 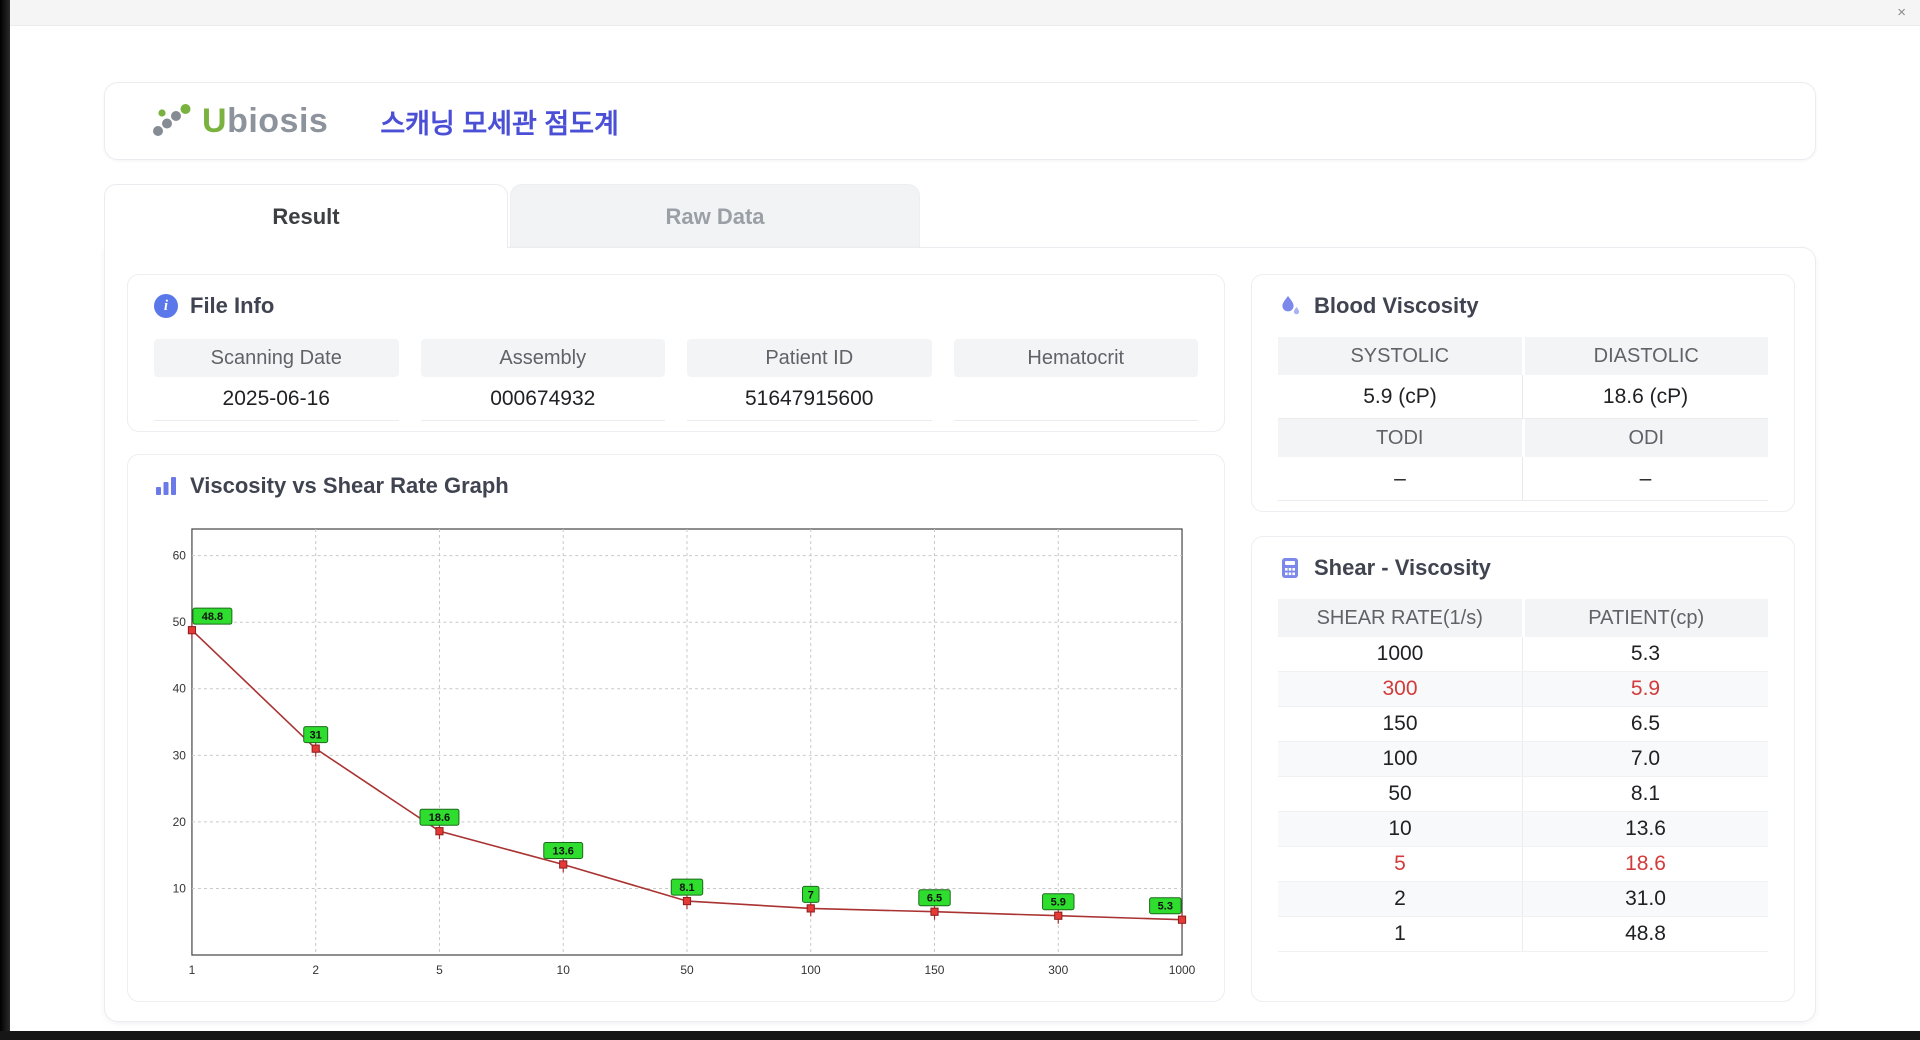 I want to click on odi-header: ODI, so click(x=1646, y=438).